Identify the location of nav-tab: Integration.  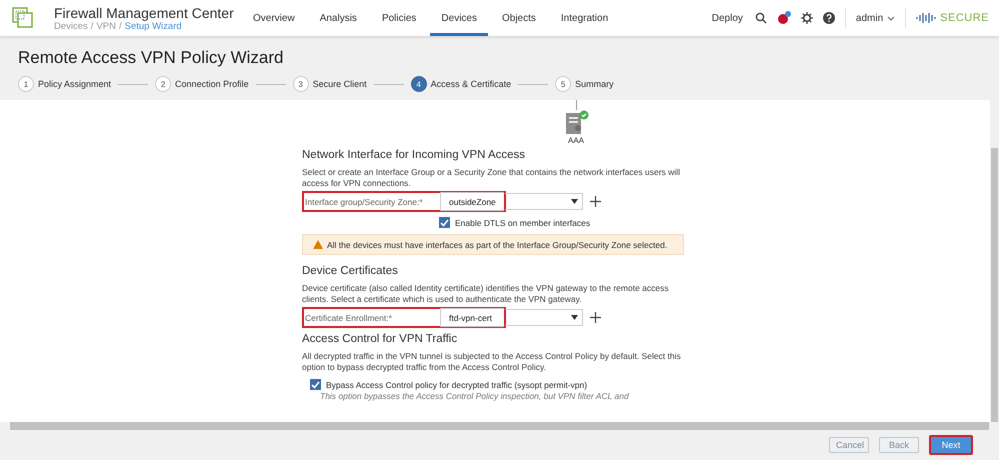
(585, 18).